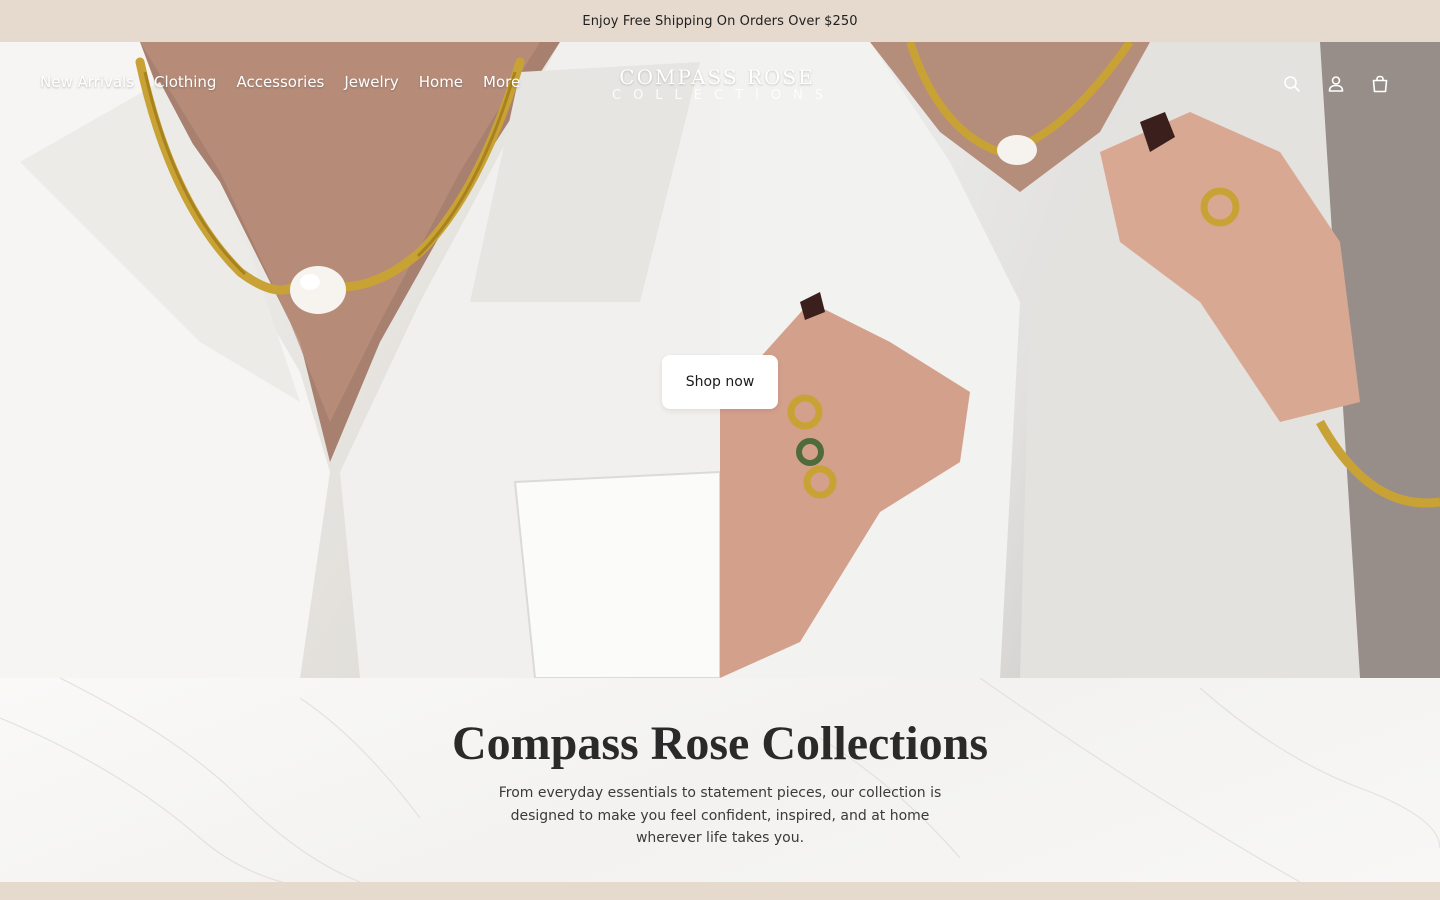 Image resolution: width=1440 pixels, height=900 pixels. I want to click on header-actions, so click(1336, 84).